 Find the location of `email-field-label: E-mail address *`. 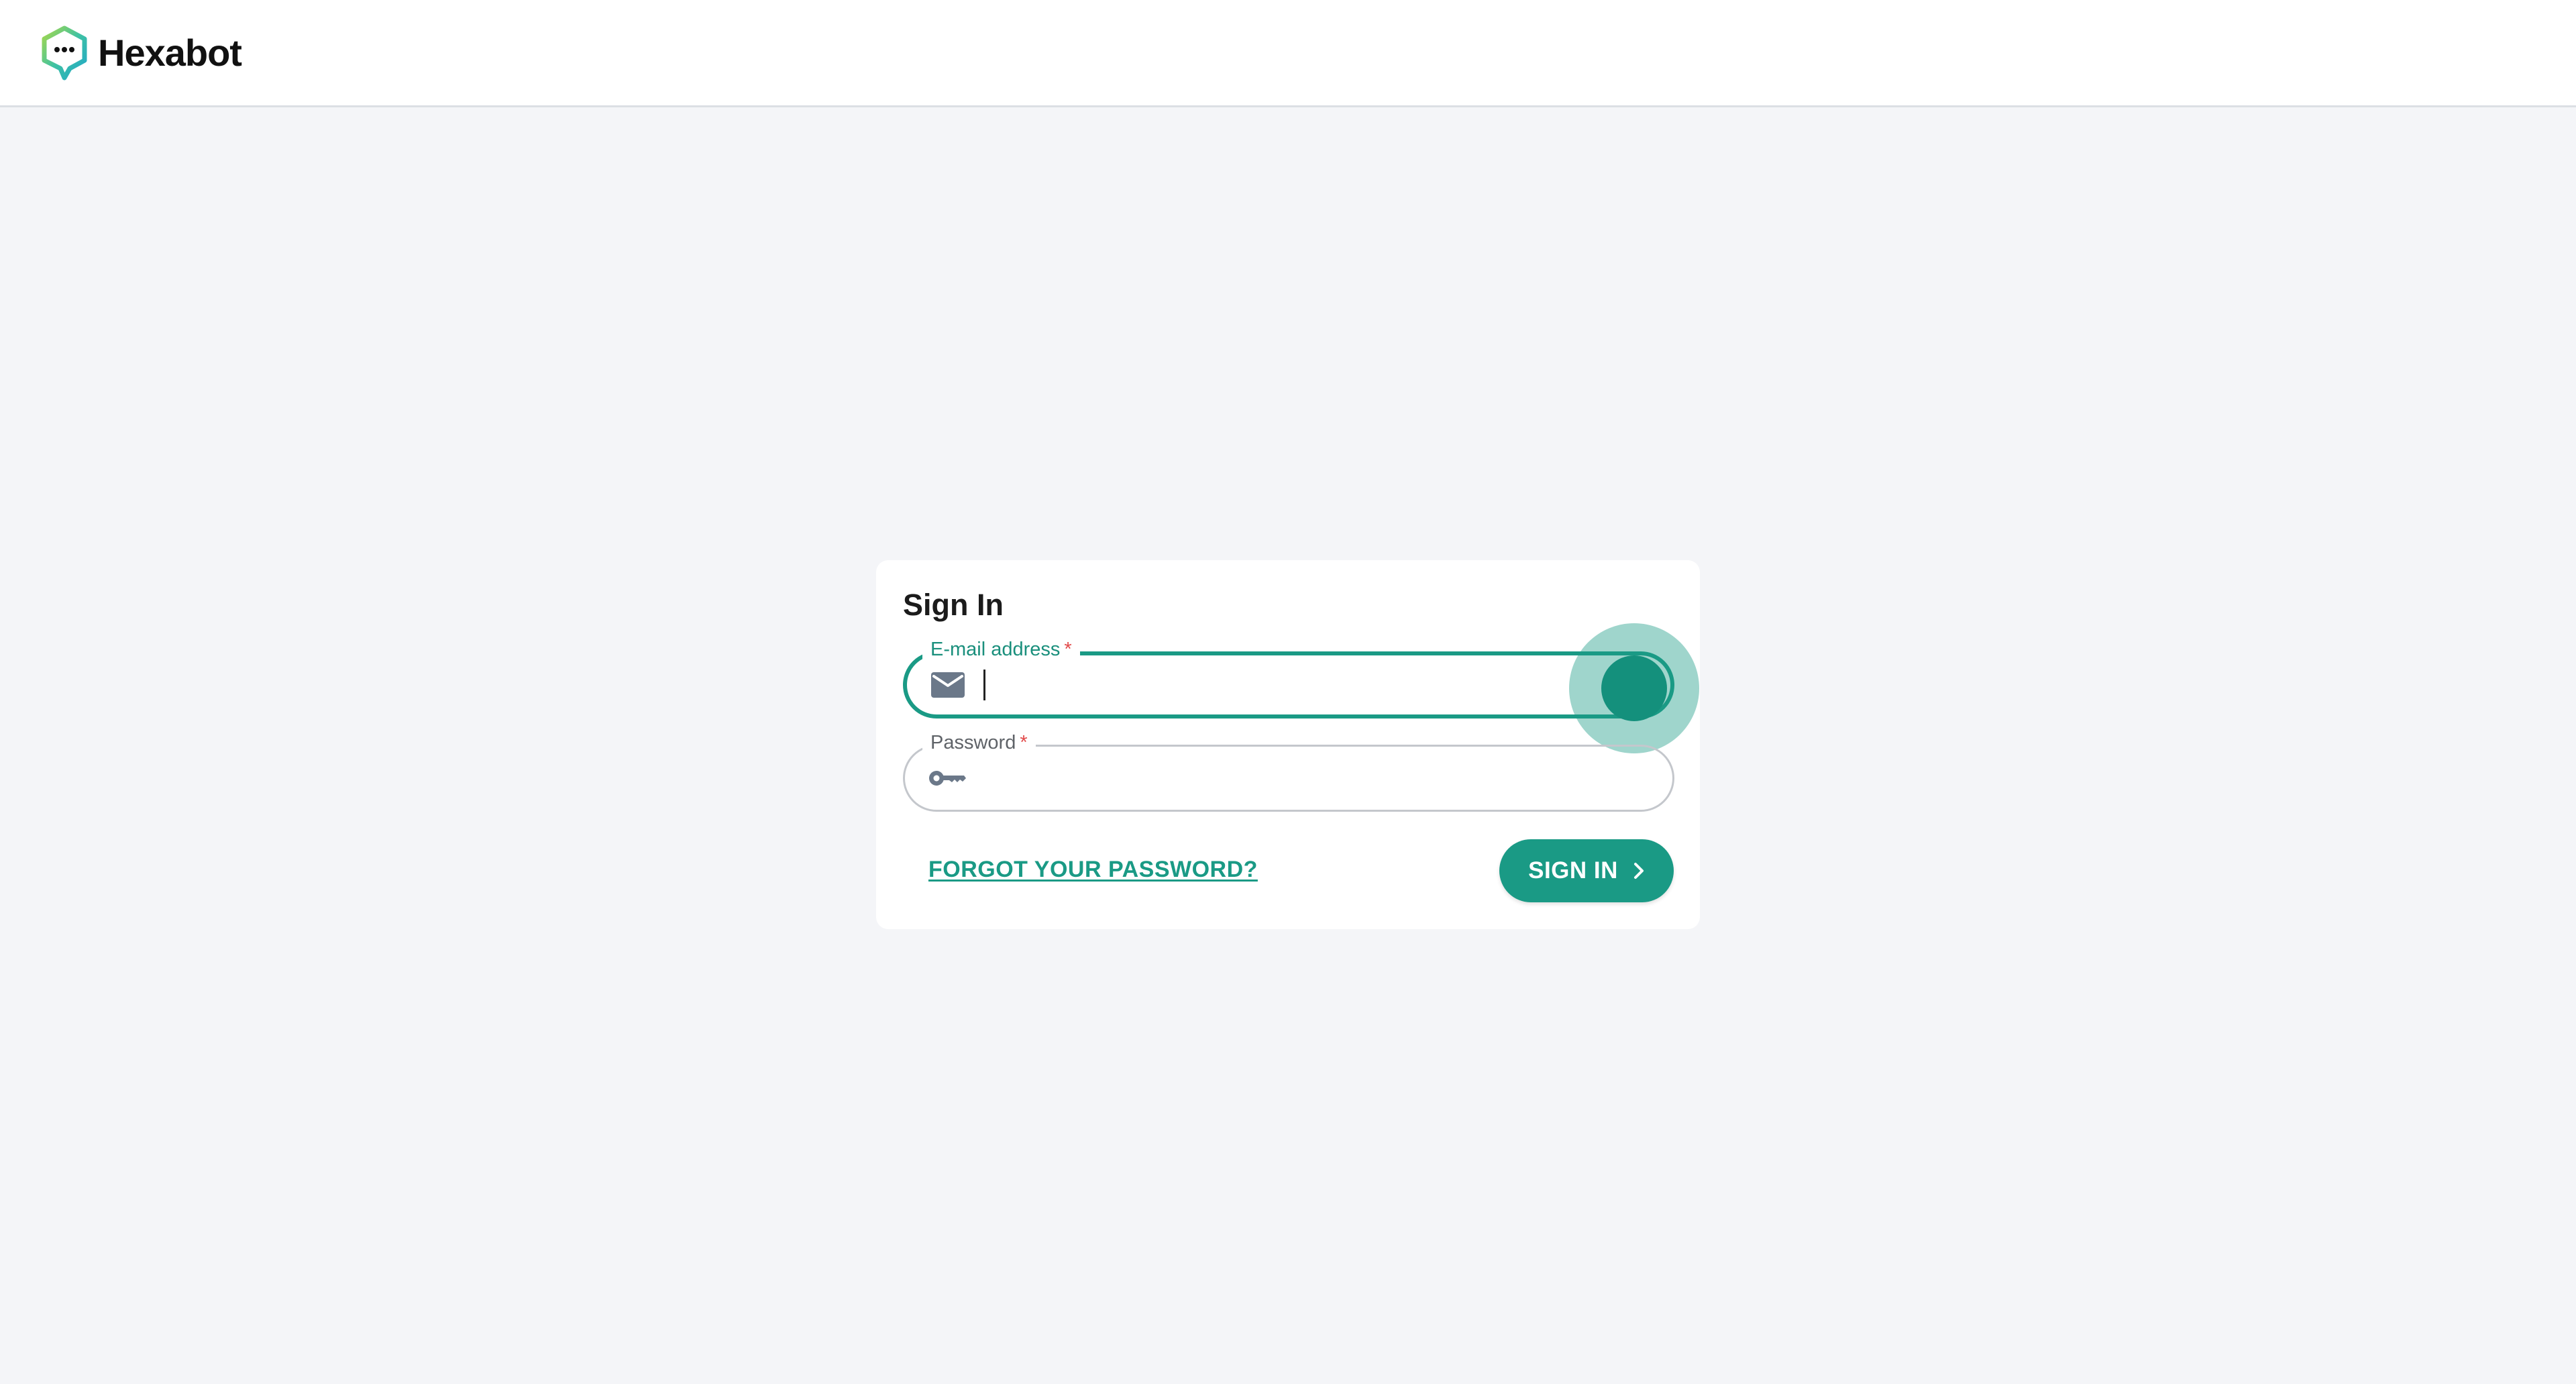

email-field-label: E-mail address * is located at coordinates (1001, 649).